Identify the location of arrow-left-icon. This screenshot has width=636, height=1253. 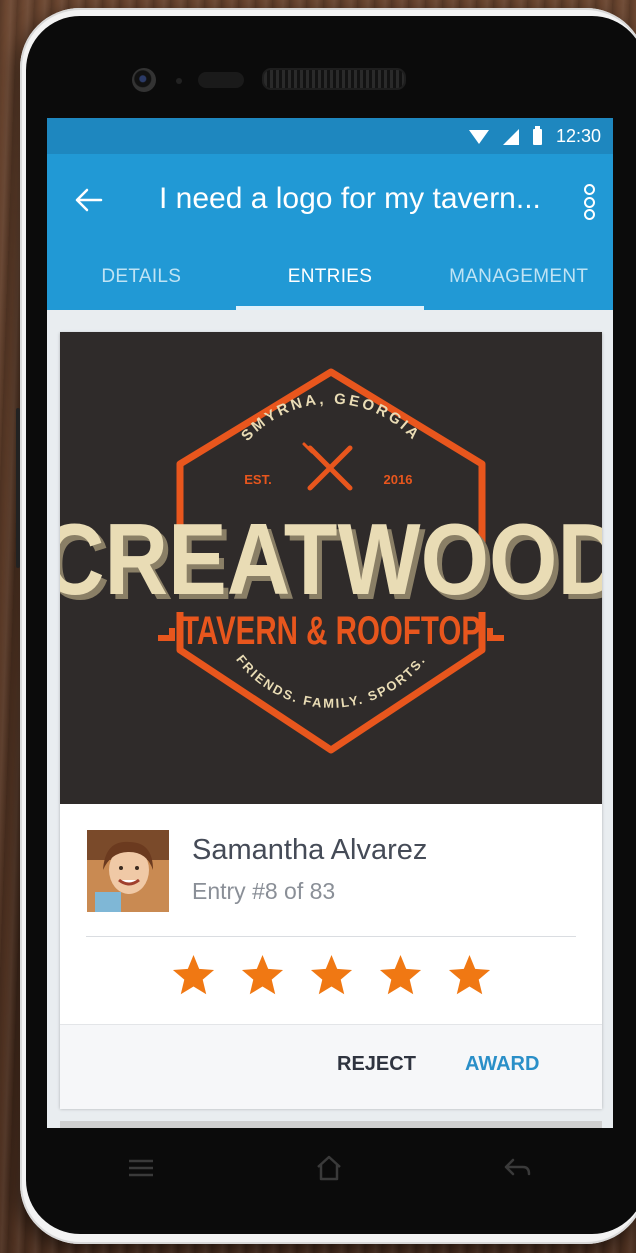
(89, 200).